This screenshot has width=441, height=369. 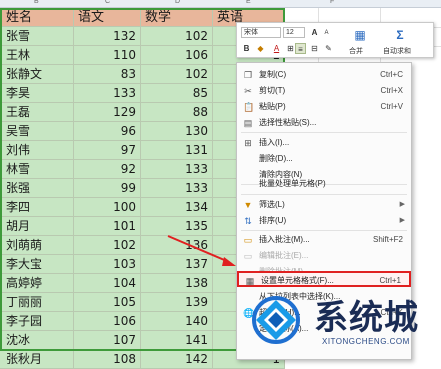 What do you see at coordinates (107, 245) in the screenshot?
I see `chinese-score-cell: 102` at bounding box center [107, 245].